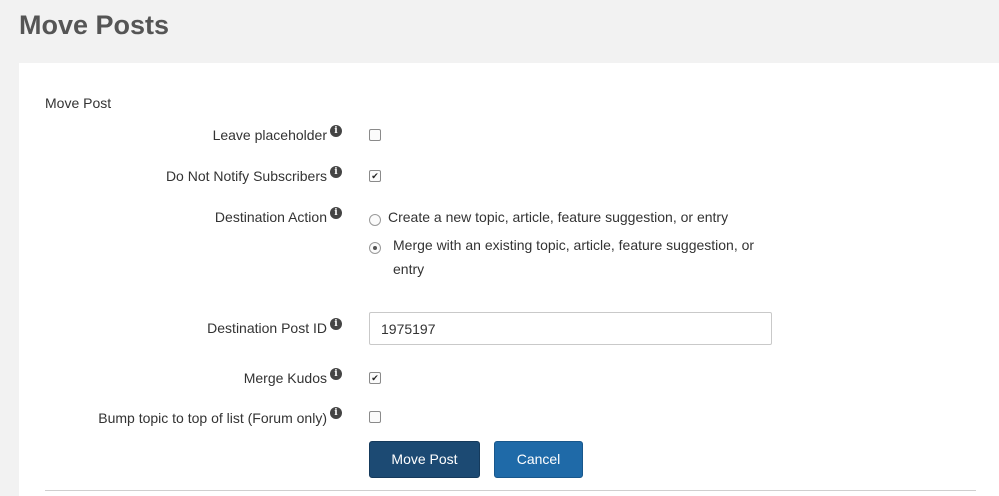 This screenshot has height=496, width=999. I want to click on do-not-notify-checkbox: ✔, so click(375, 176).